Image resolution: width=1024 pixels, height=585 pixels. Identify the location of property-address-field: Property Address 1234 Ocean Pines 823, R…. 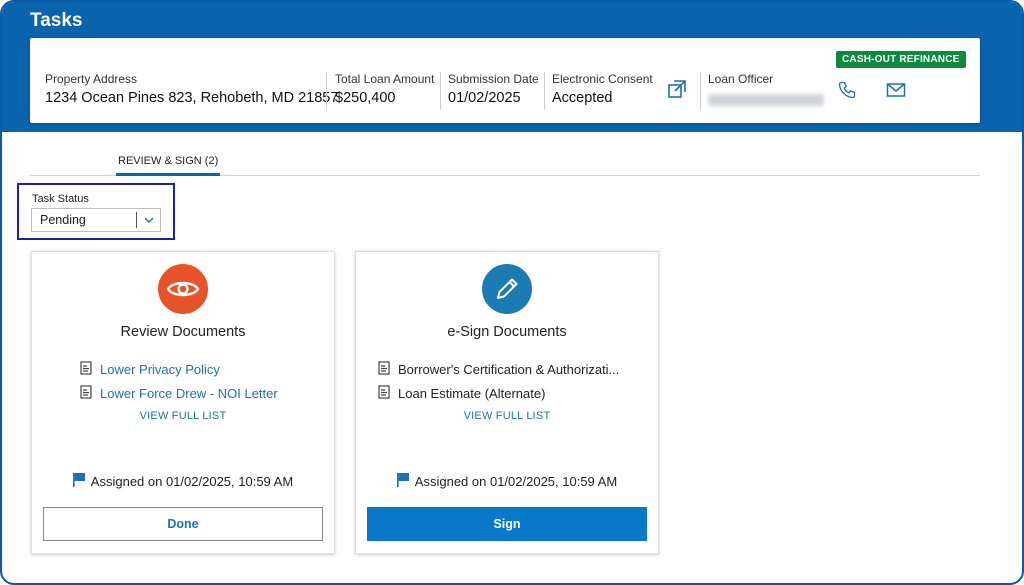
(191, 89).